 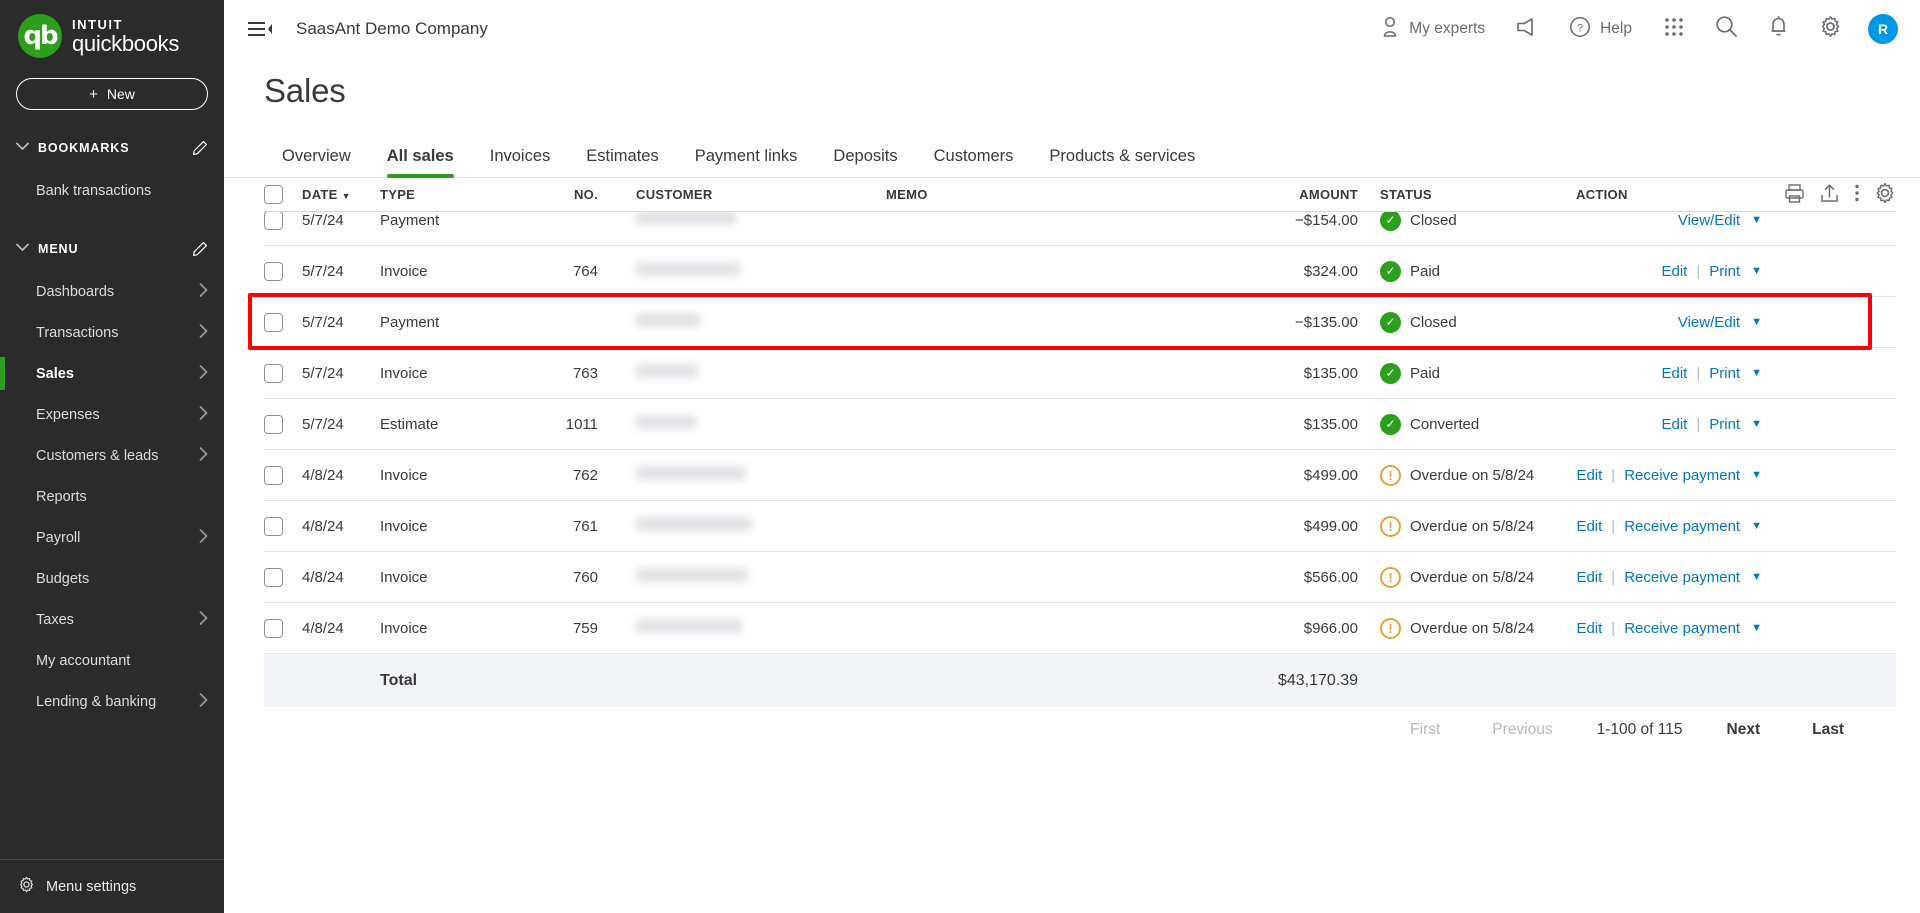 I want to click on column-header-no: NO., so click(x=565, y=194).